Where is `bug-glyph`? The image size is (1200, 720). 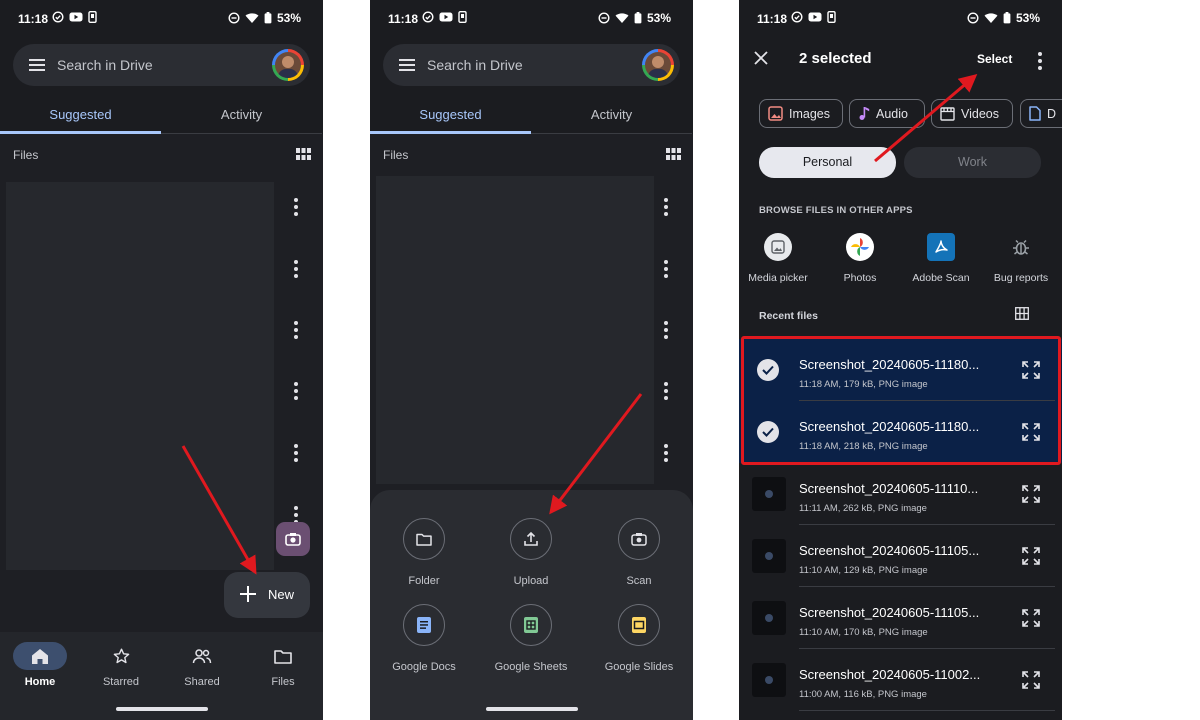 bug-glyph is located at coordinates (1021, 247).